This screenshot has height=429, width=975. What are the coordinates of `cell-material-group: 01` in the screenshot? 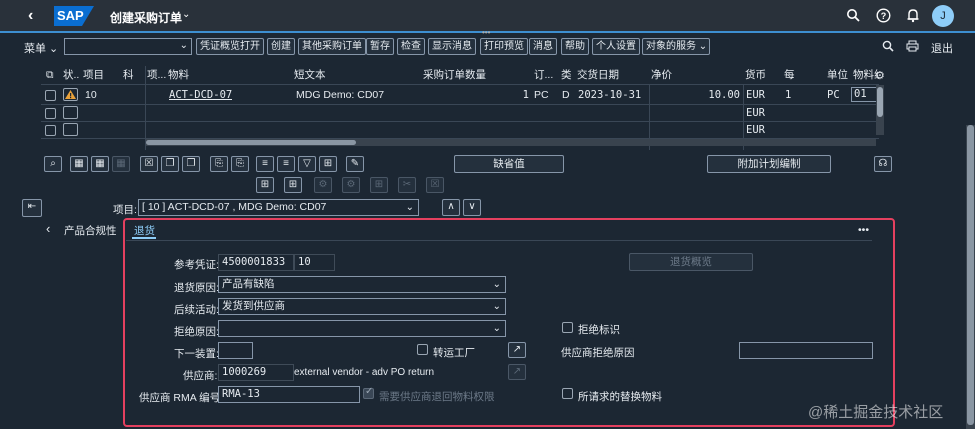 It's located at (864, 94).